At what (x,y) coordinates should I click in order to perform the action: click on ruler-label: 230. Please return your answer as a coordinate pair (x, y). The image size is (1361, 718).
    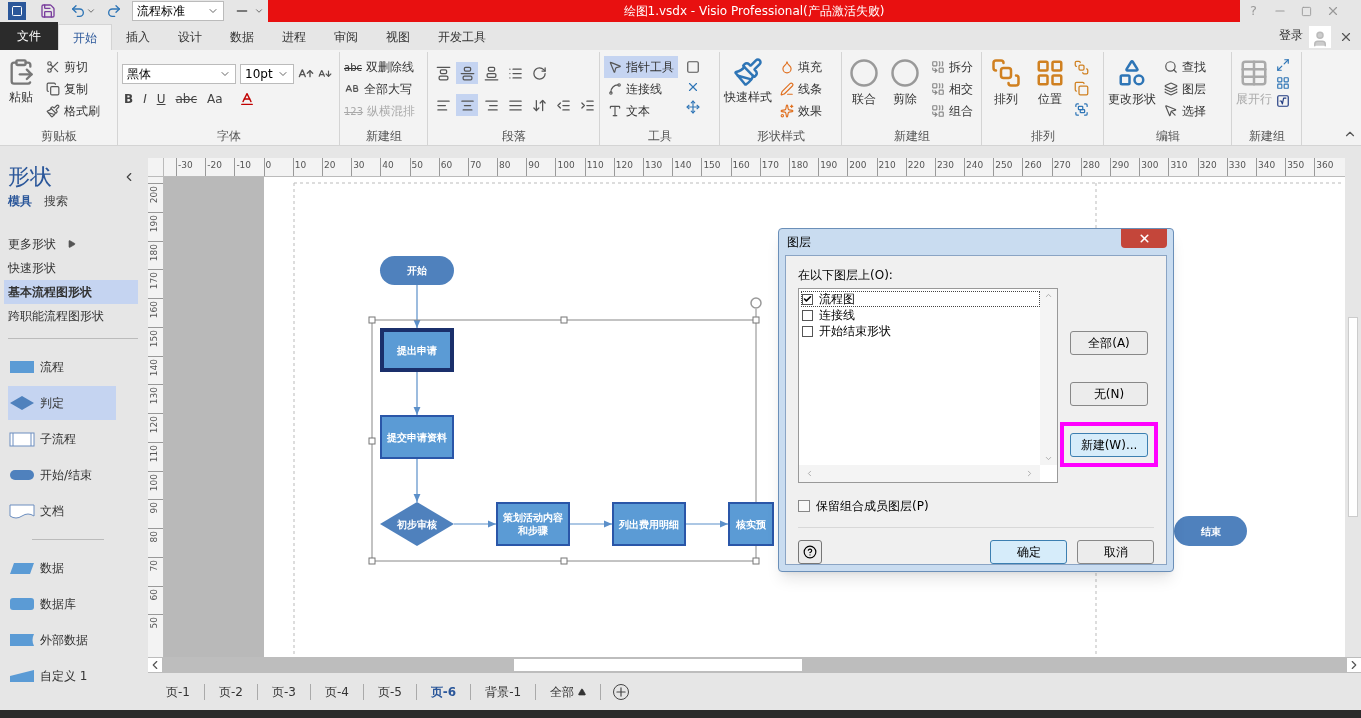
    Looking at the image, I should click on (945, 165).